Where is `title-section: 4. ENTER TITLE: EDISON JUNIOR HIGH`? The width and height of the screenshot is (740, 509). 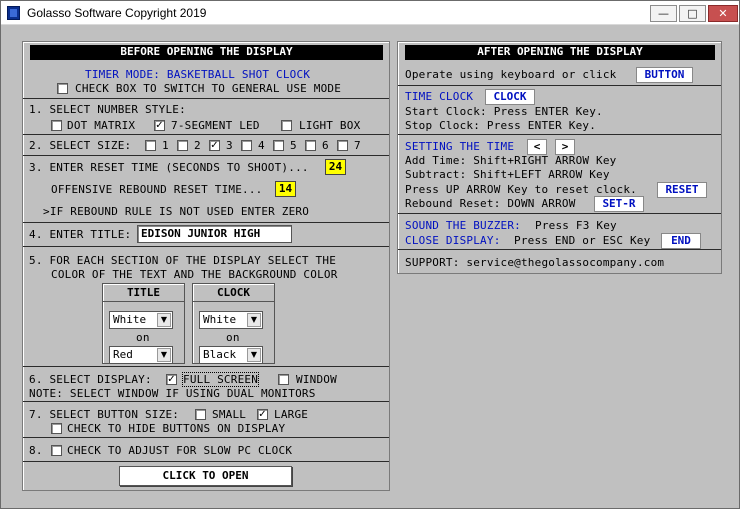
title-section: 4. ENTER TITLE: EDISON JUNIOR HIGH is located at coordinates (206, 235).